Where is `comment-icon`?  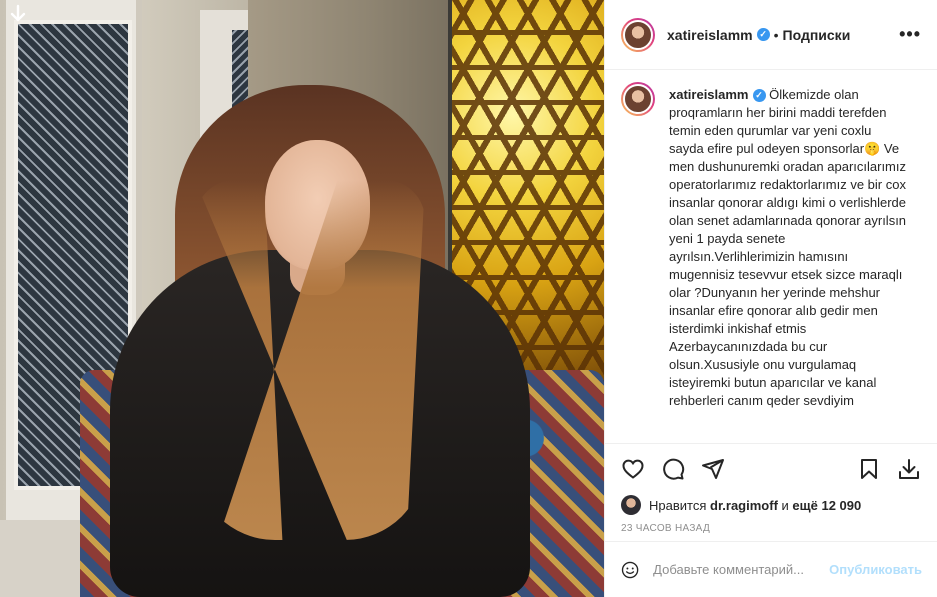
comment-icon is located at coordinates (673, 469).